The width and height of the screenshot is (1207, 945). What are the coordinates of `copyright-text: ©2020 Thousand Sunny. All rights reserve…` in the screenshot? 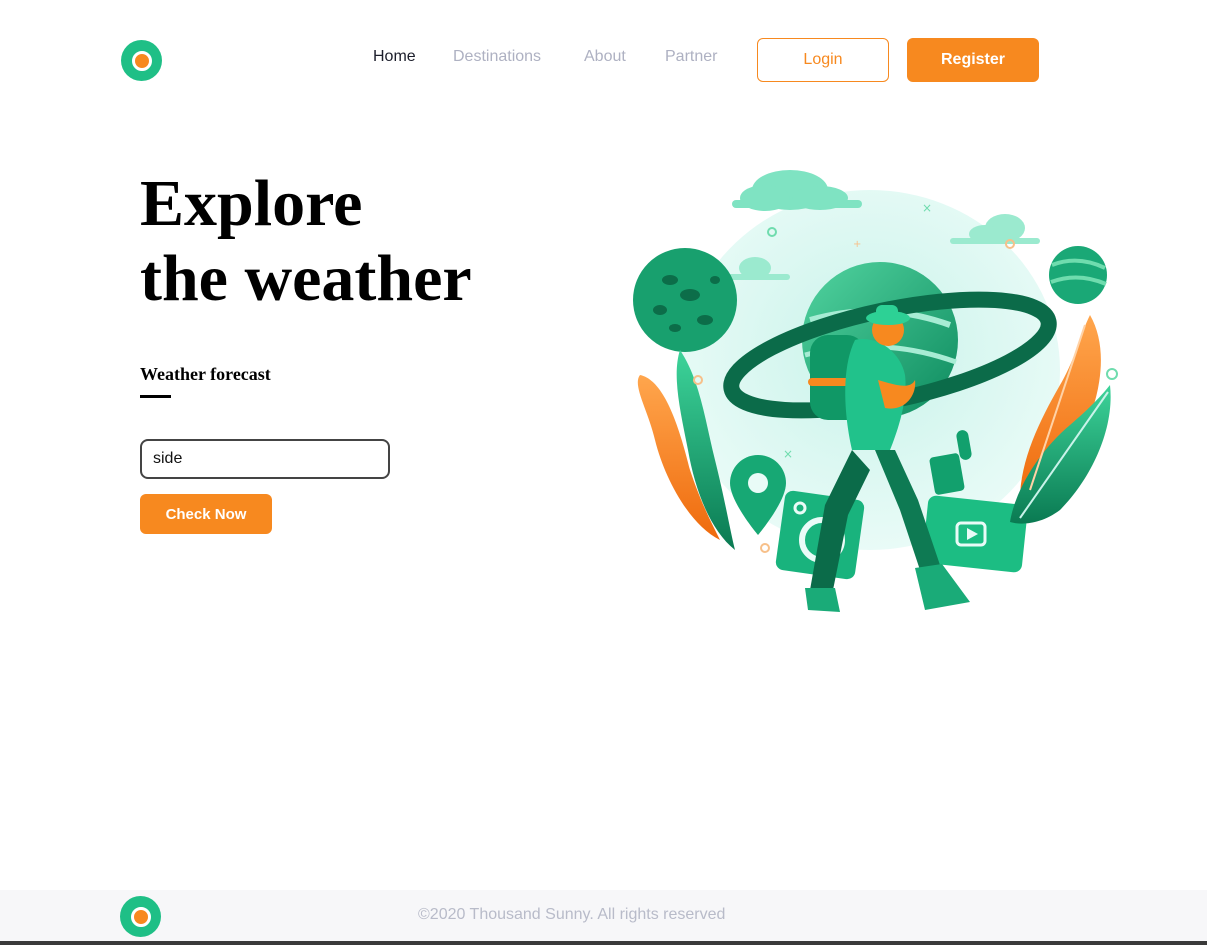 It's located at (572, 914).